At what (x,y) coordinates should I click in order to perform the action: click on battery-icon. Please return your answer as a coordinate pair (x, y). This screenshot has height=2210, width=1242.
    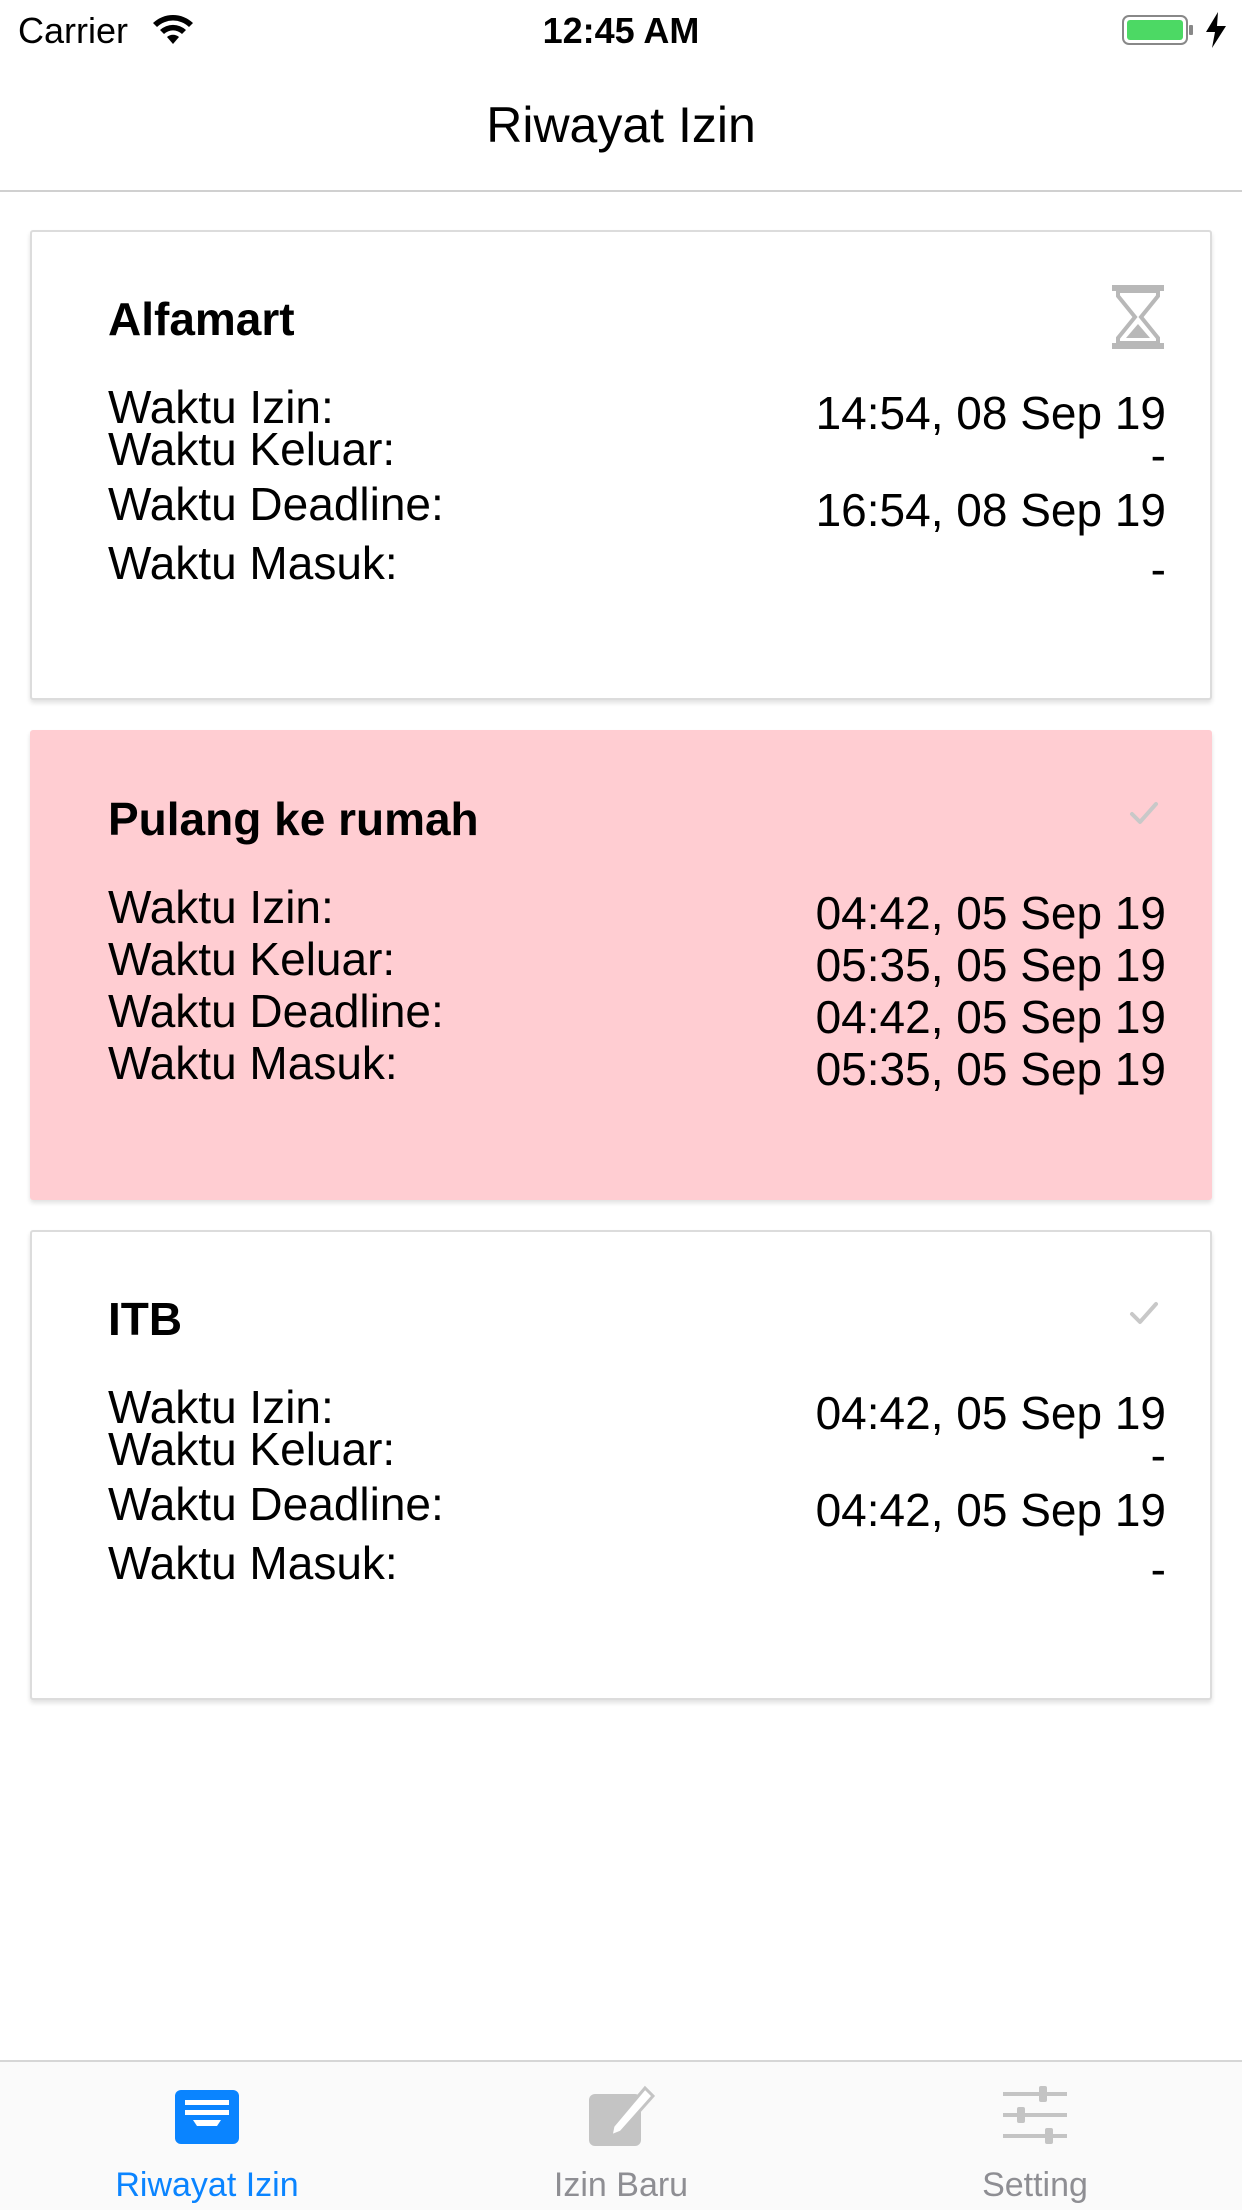
    Looking at the image, I should click on (1157, 30).